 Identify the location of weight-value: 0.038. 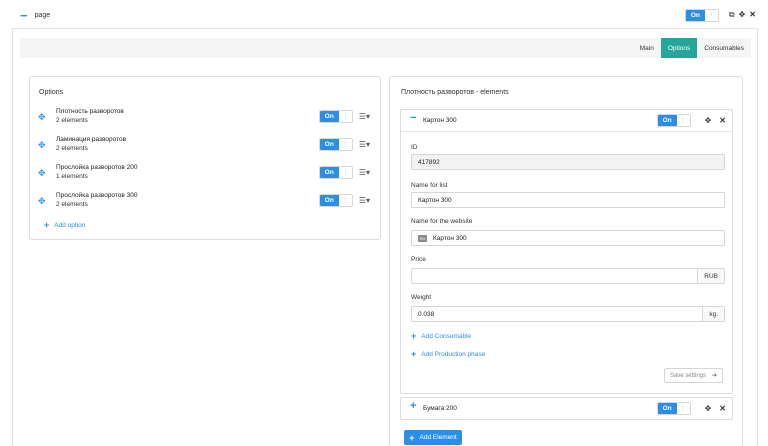
(426, 314).